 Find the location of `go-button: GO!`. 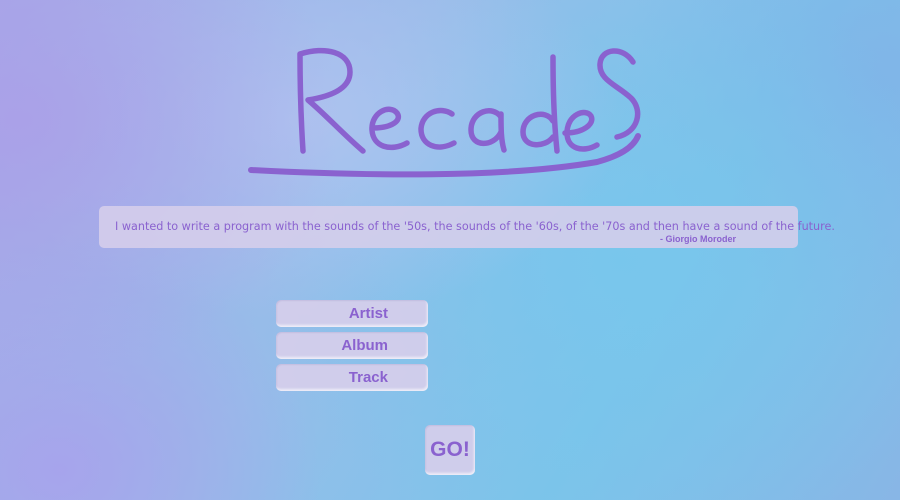

go-button: GO! is located at coordinates (450, 450).